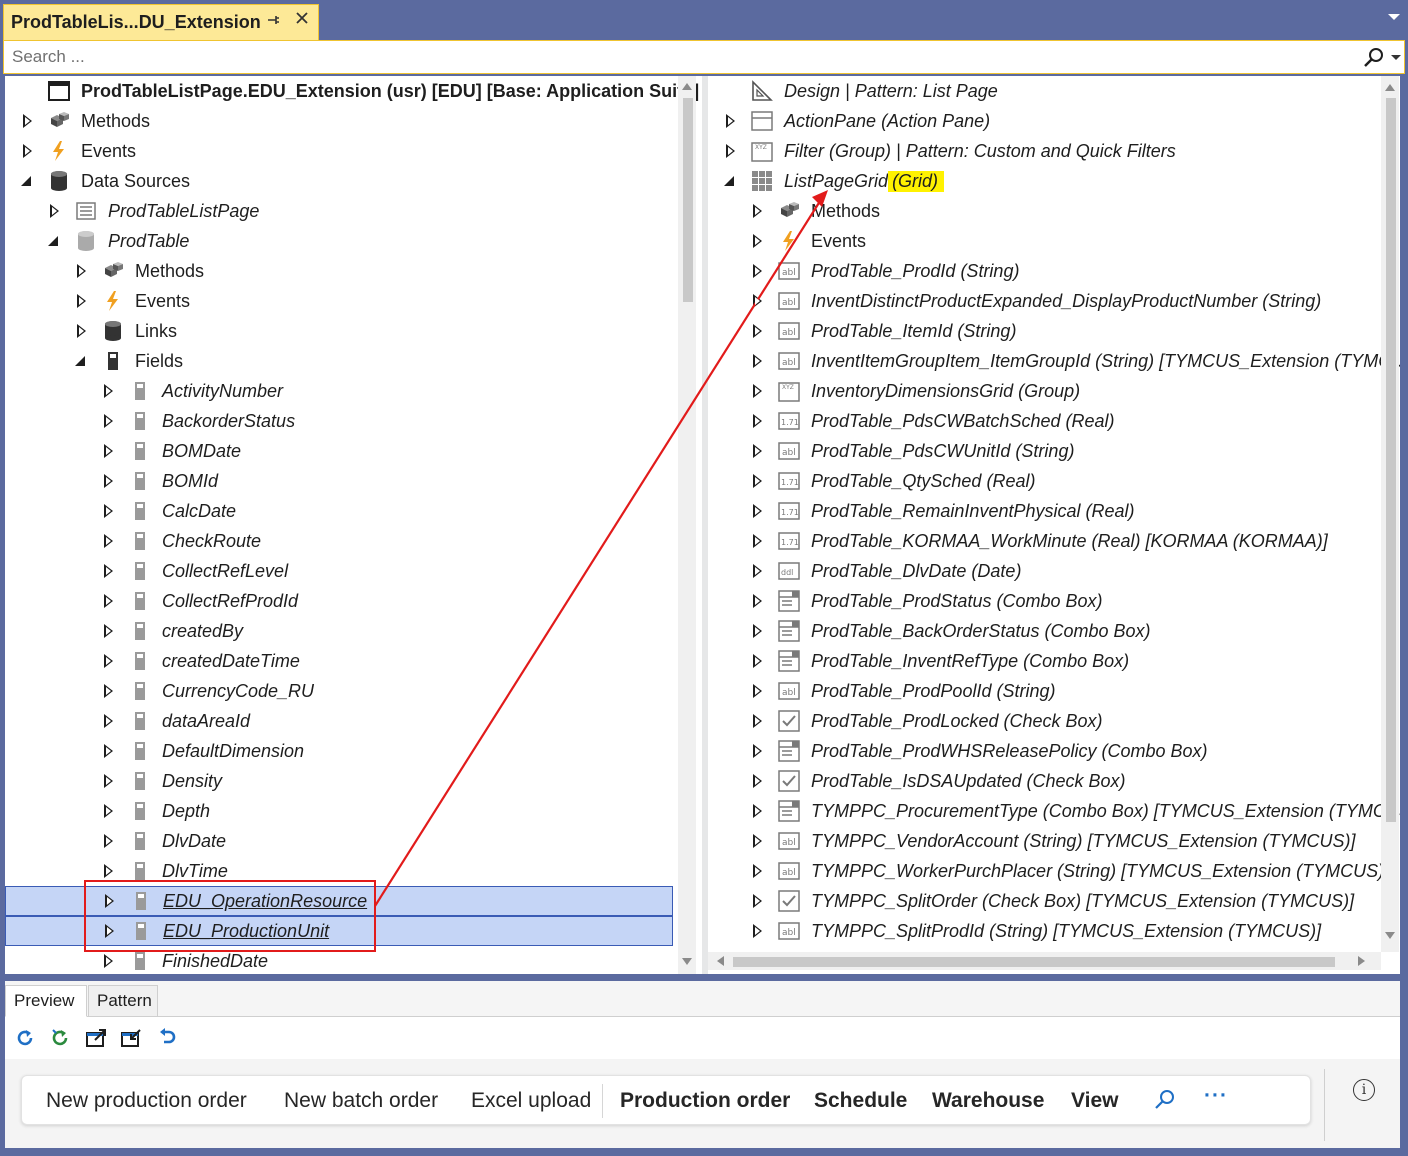 The width and height of the screenshot is (1408, 1156). What do you see at coordinates (884, 271) in the screenshot?
I see `tree-node: abl ProdTable_ProdId (String)` at bounding box center [884, 271].